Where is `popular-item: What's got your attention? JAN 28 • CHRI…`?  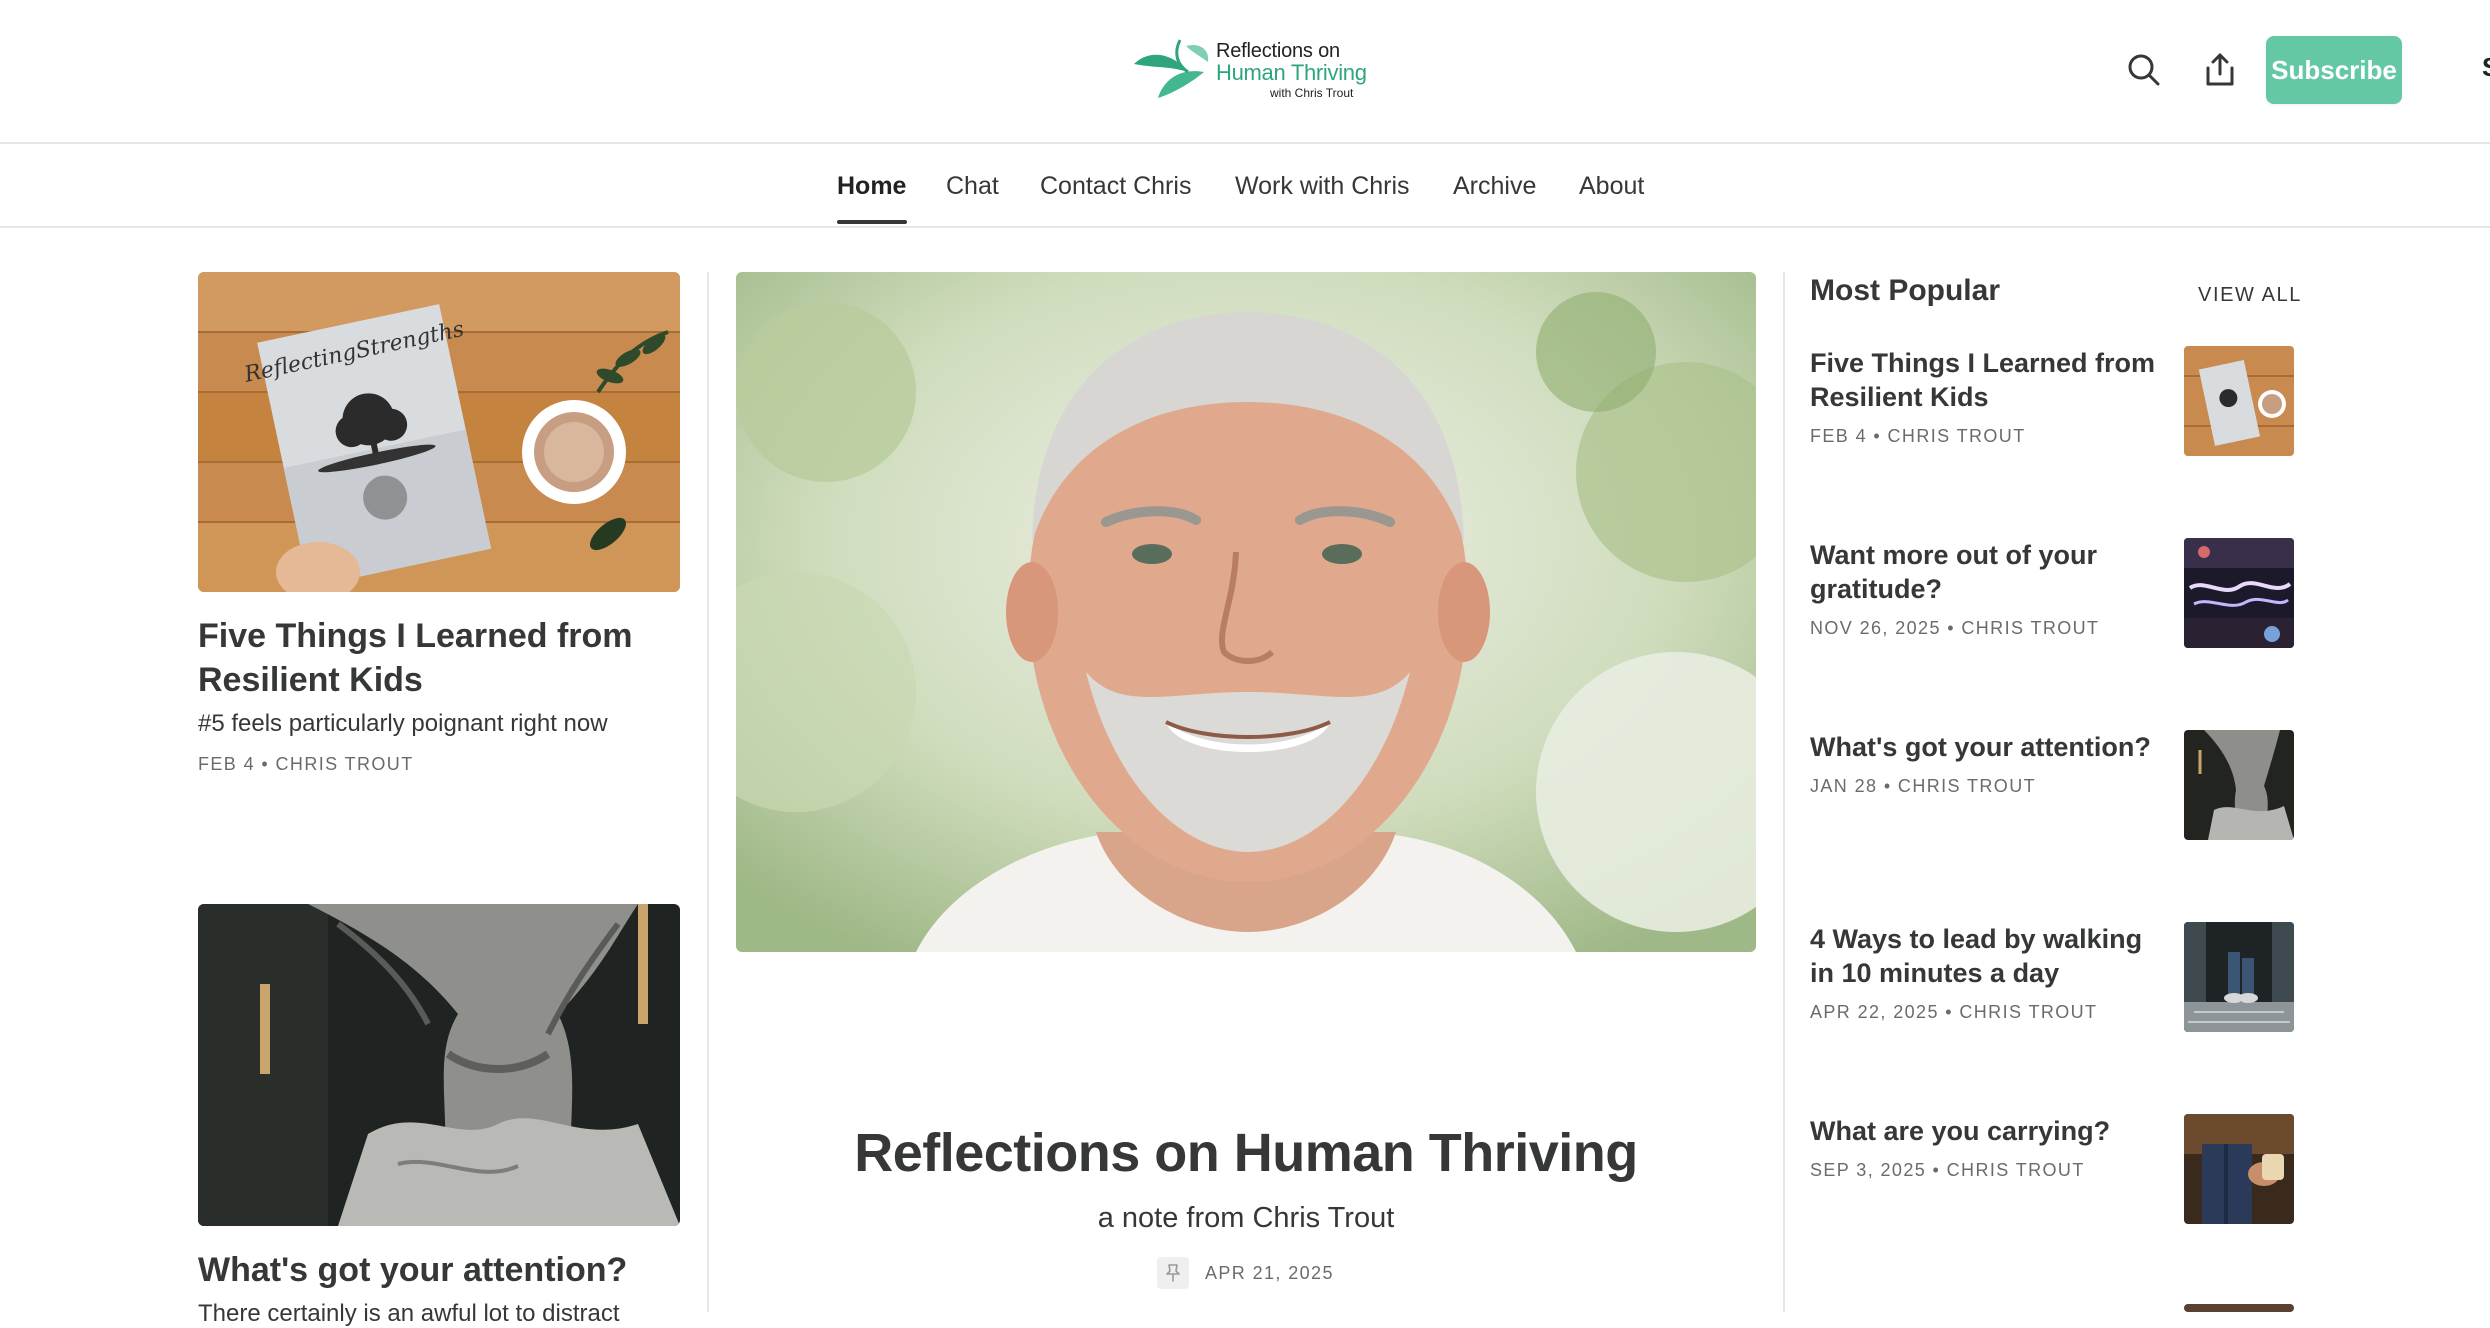
popular-item: What's got your attention? JAN 28 • CHRI… is located at coordinates (2052, 790).